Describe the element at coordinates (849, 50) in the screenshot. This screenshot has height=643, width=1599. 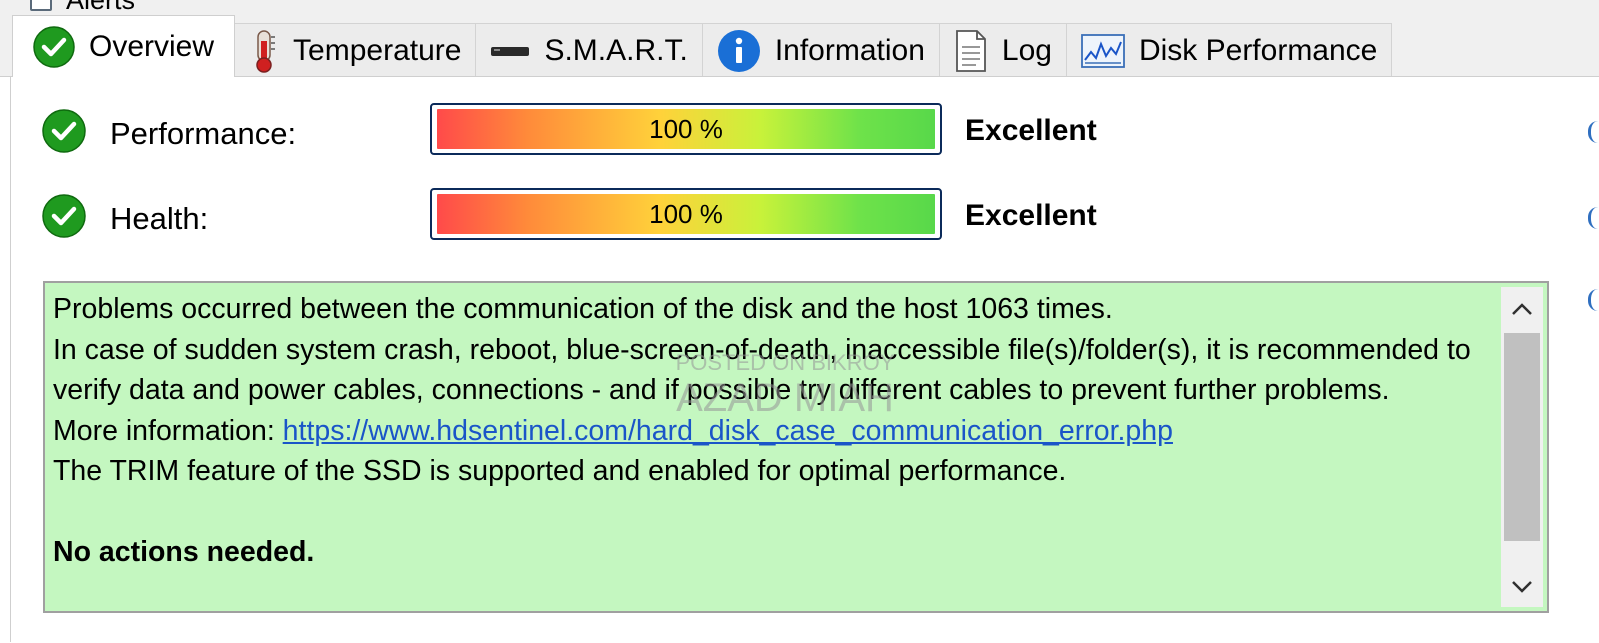
I see `tab-label: Information` at that location.